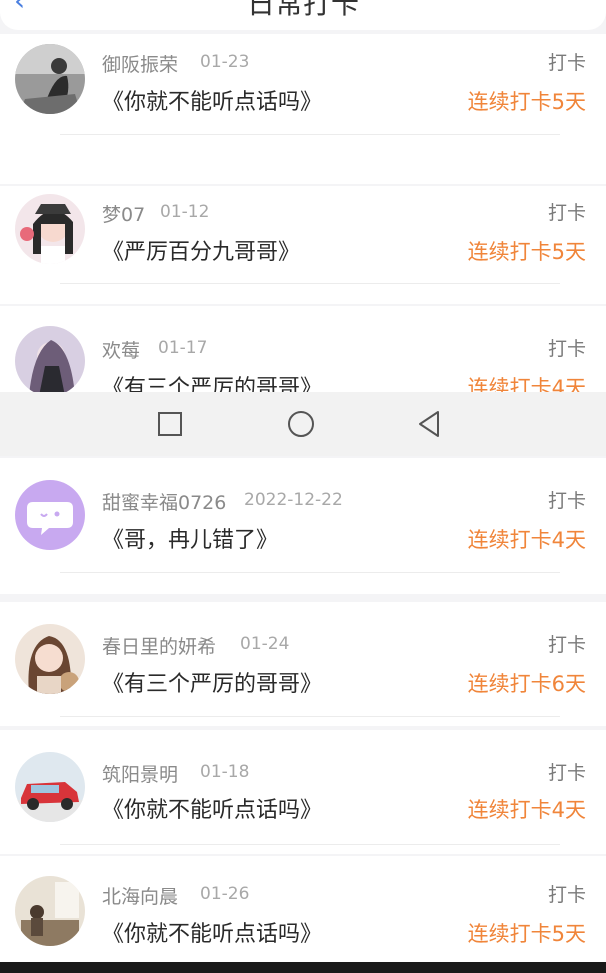  What do you see at coordinates (185, 212) in the screenshot?
I see `checkin-date: 01-12` at bounding box center [185, 212].